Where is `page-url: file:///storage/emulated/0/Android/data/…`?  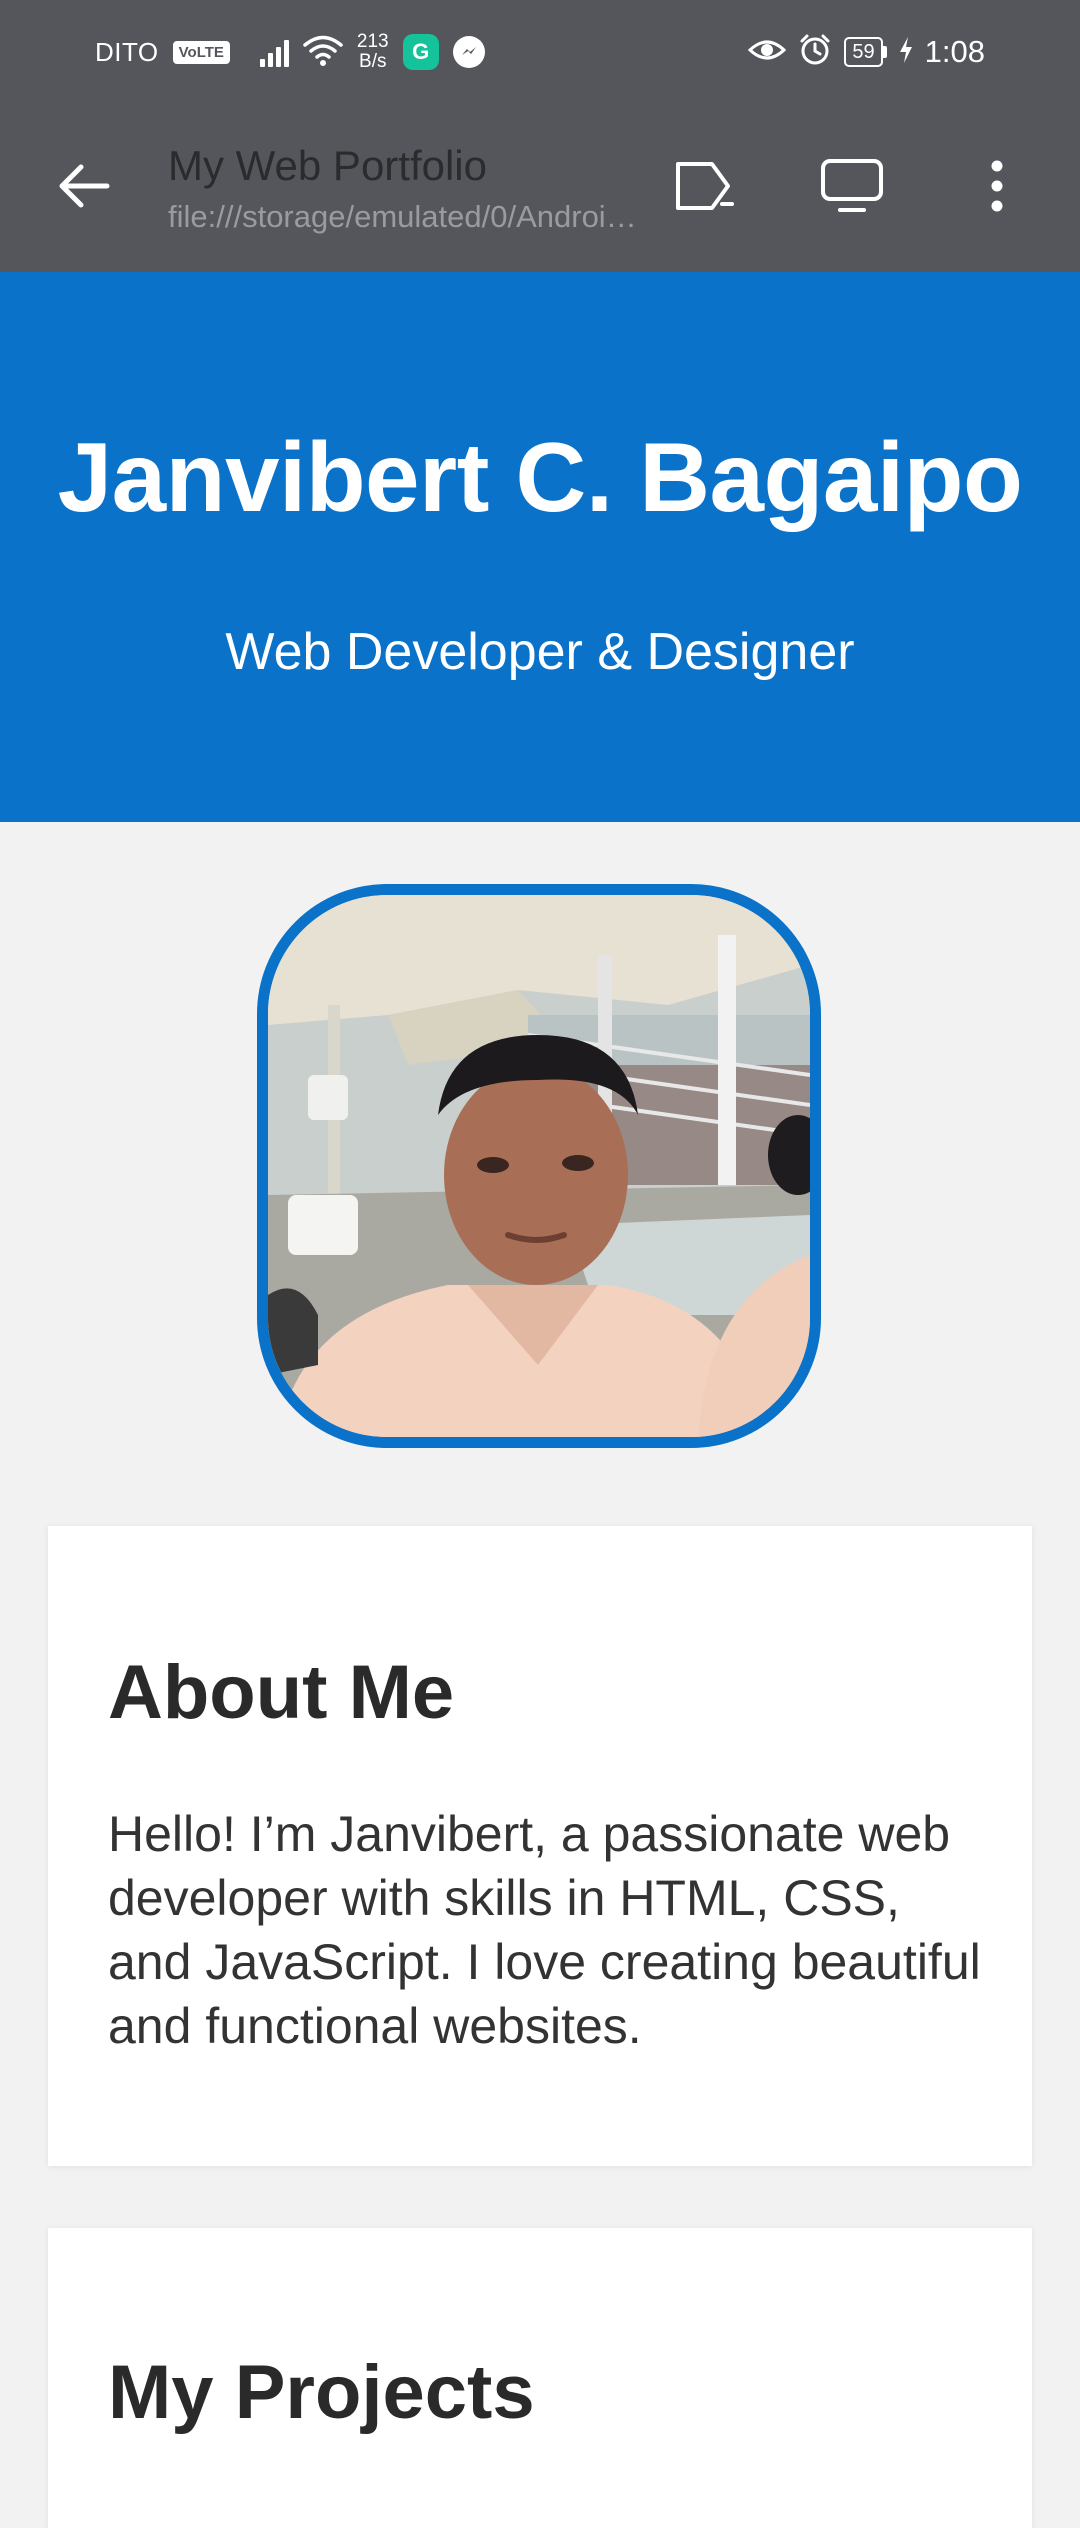
page-url: file:///storage/emulated/0/Android/data/… is located at coordinates (408, 216).